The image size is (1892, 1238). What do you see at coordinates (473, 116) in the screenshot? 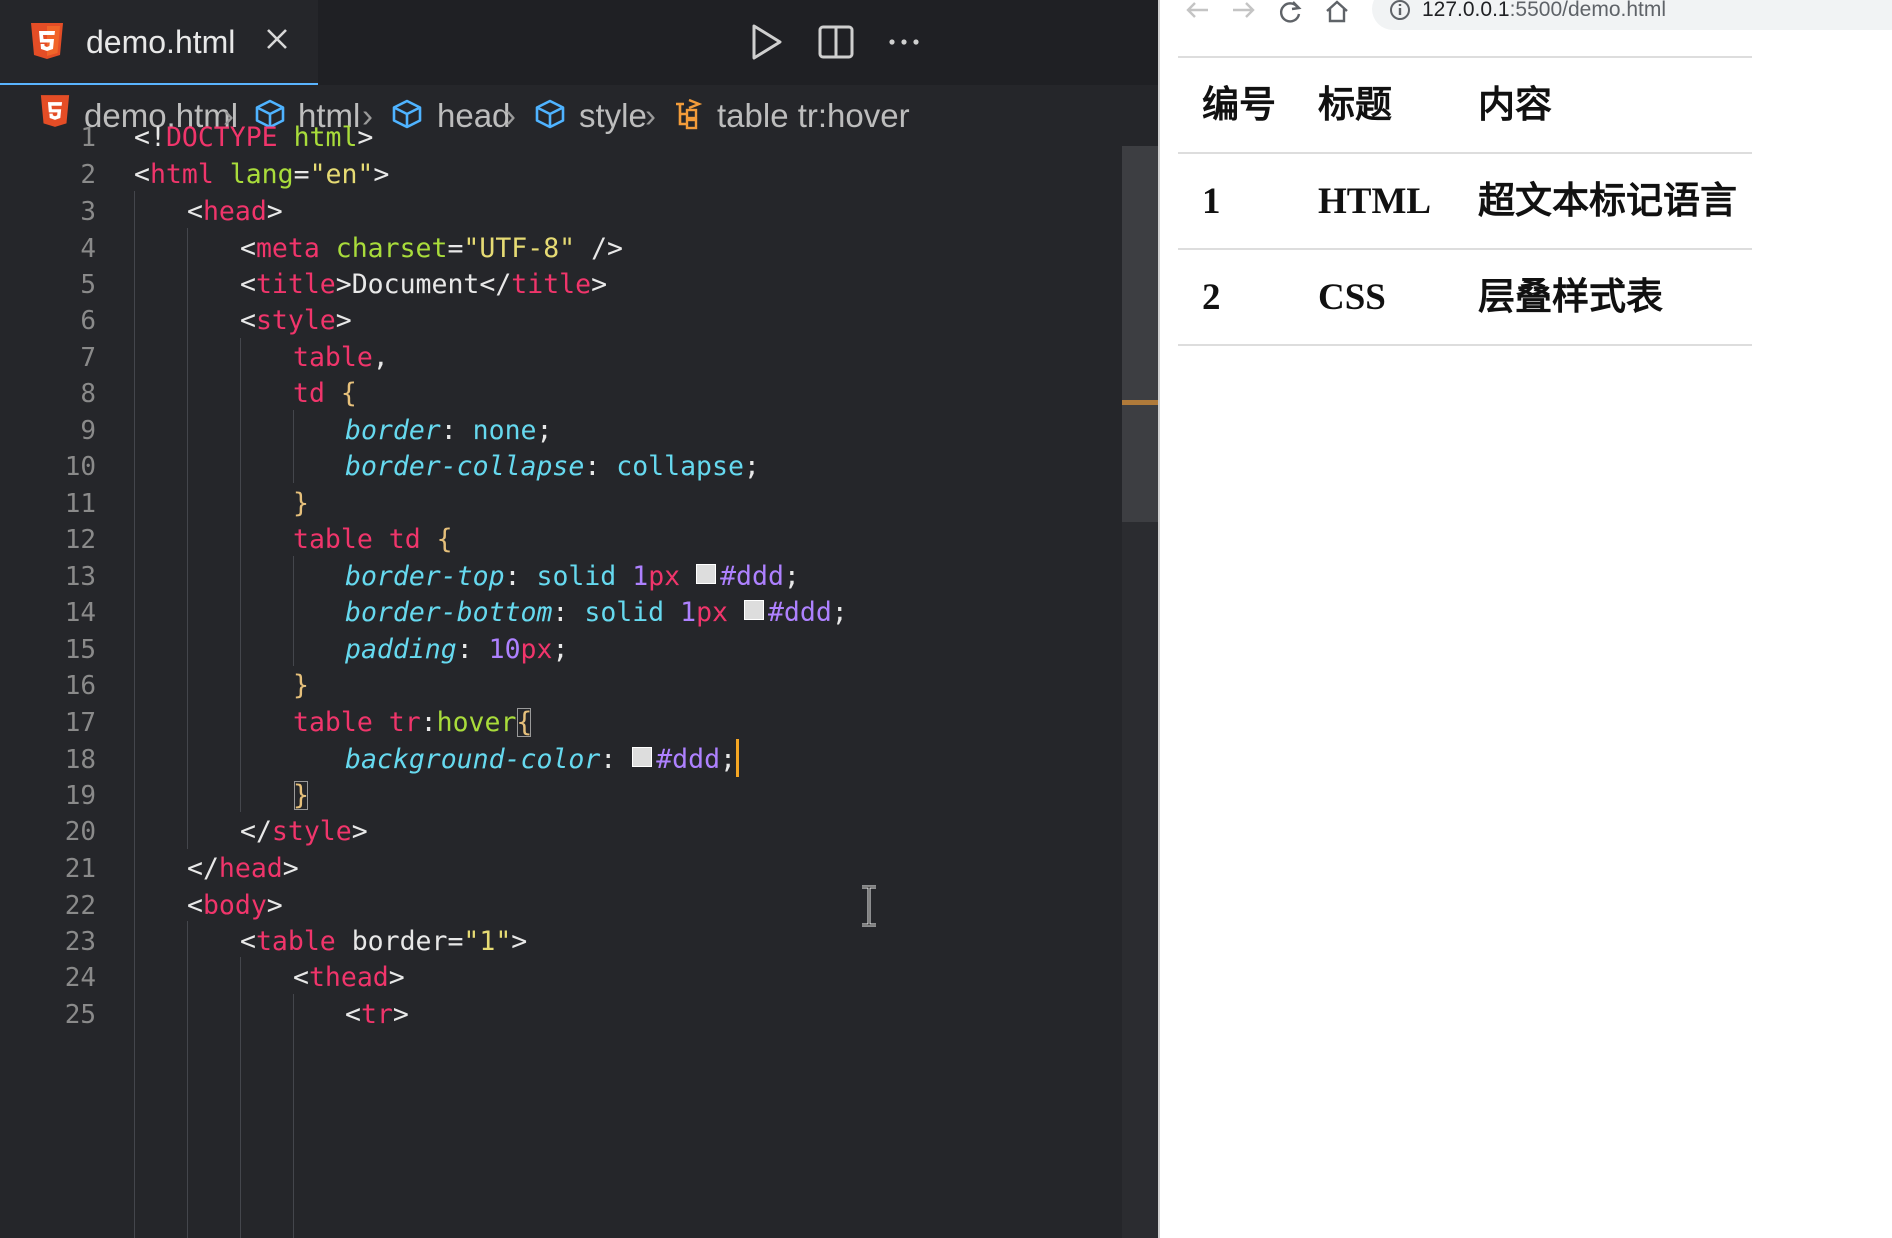
I see `breadcrumb-item-head: head` at bounding box center [473, 116].